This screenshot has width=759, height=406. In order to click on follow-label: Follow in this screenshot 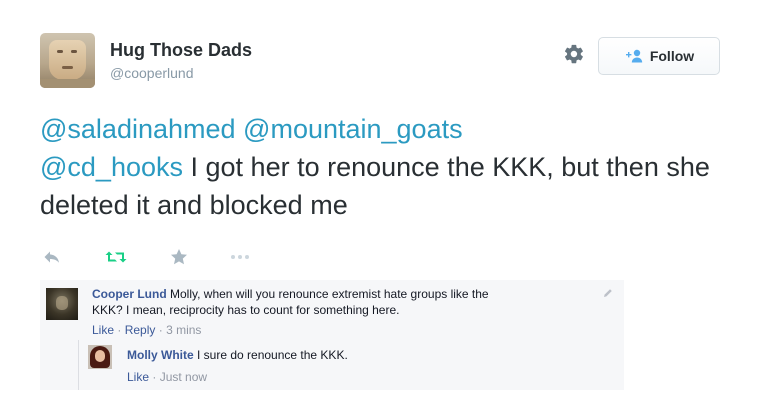, I will do `click(672, 56)`.